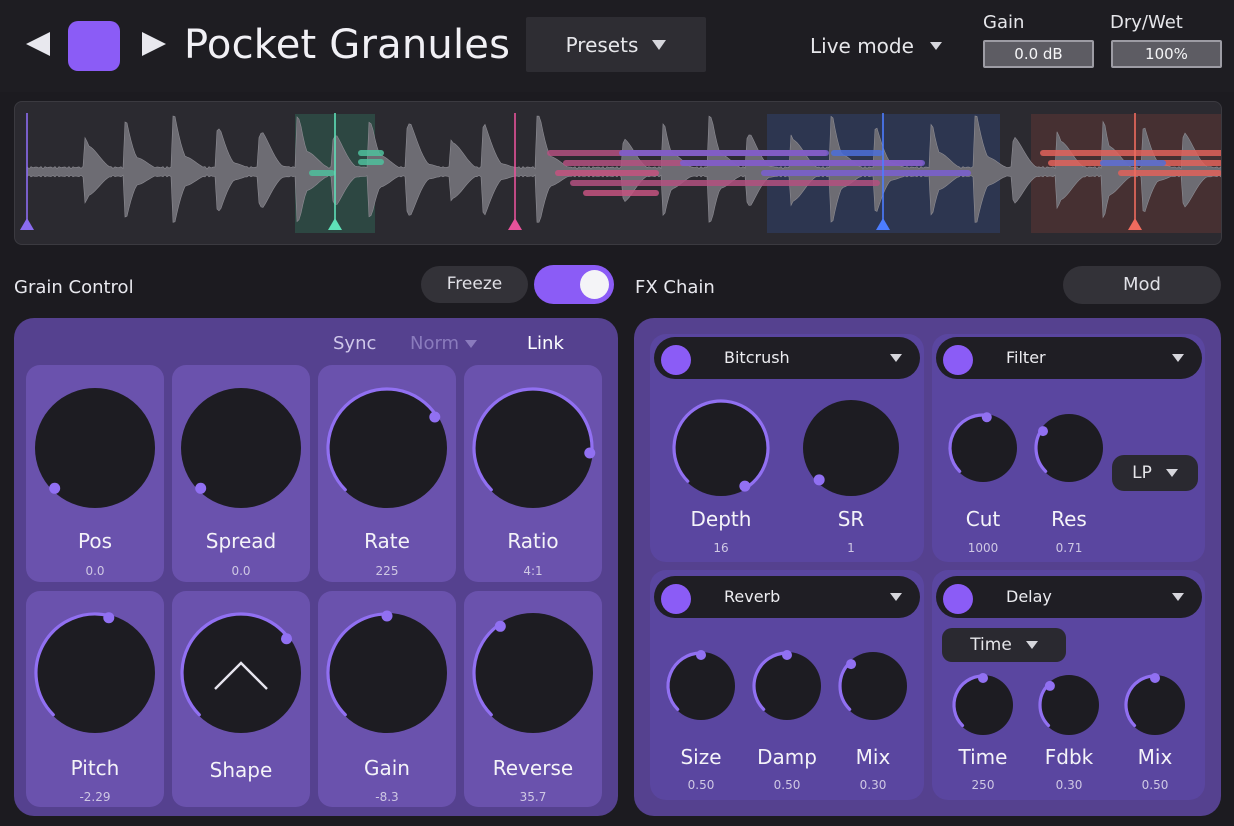  What do you see at coordinates (1069, 705) in the screenshot?
I see `delay-fdbk-knob` at bounding box center [1069, 705].